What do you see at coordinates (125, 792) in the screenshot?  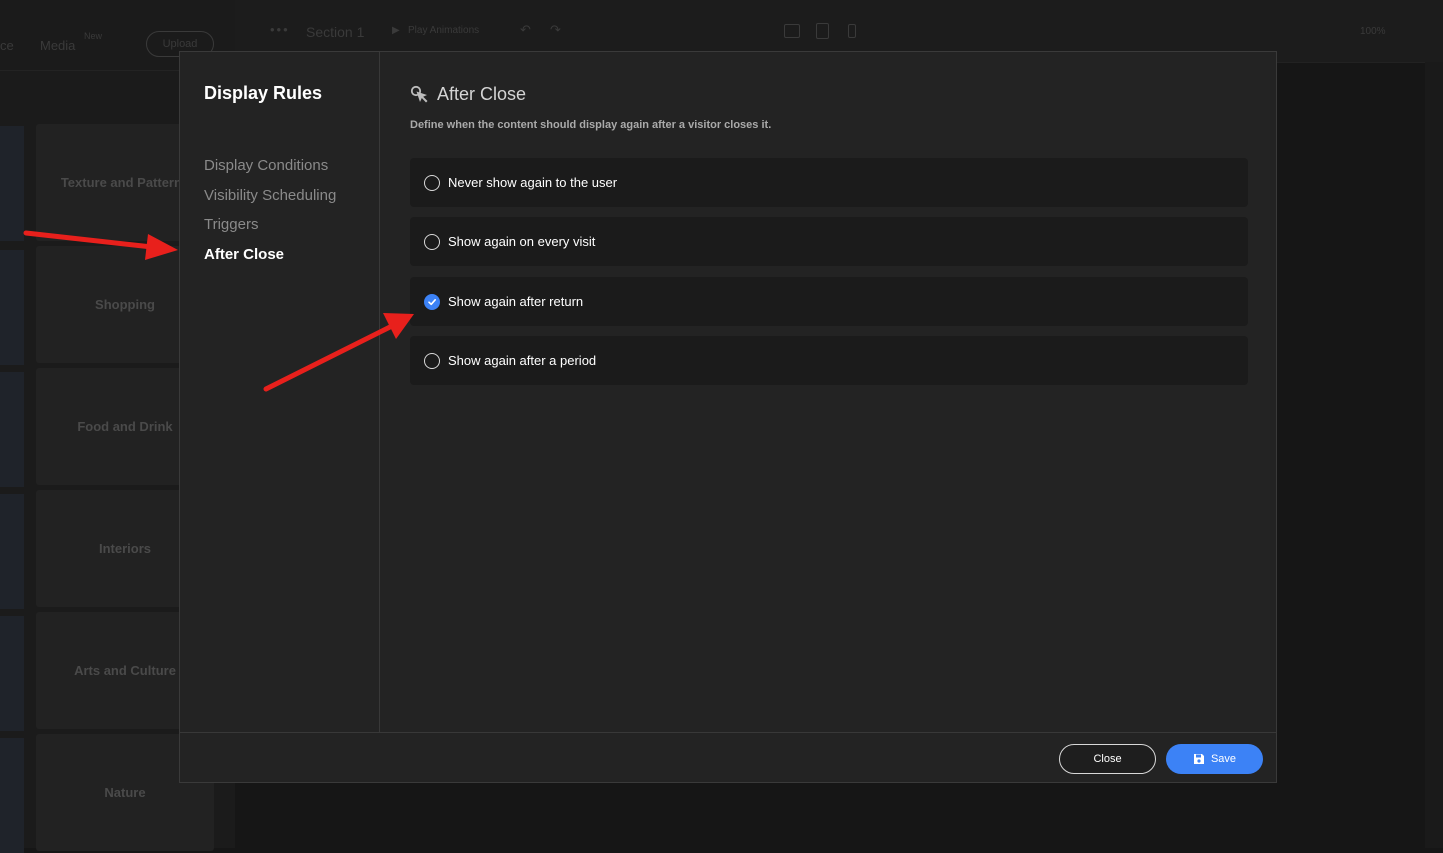 I see `bg-category-label: Nature` at bounding box center [125, 792].